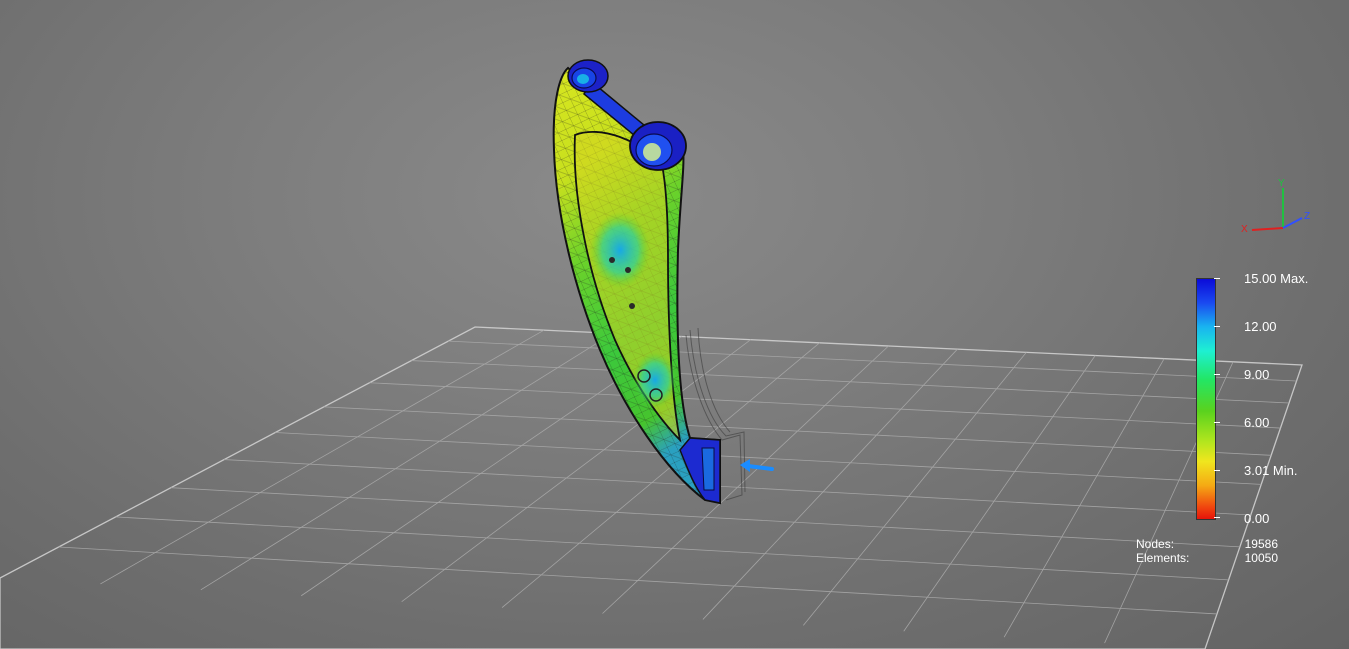 Image resolution: width=1349 pixels, height=649 pixels. Describe the element at coordinates (1281, 183) in the screenshot. I see `triad-y-label: Y` at that location.